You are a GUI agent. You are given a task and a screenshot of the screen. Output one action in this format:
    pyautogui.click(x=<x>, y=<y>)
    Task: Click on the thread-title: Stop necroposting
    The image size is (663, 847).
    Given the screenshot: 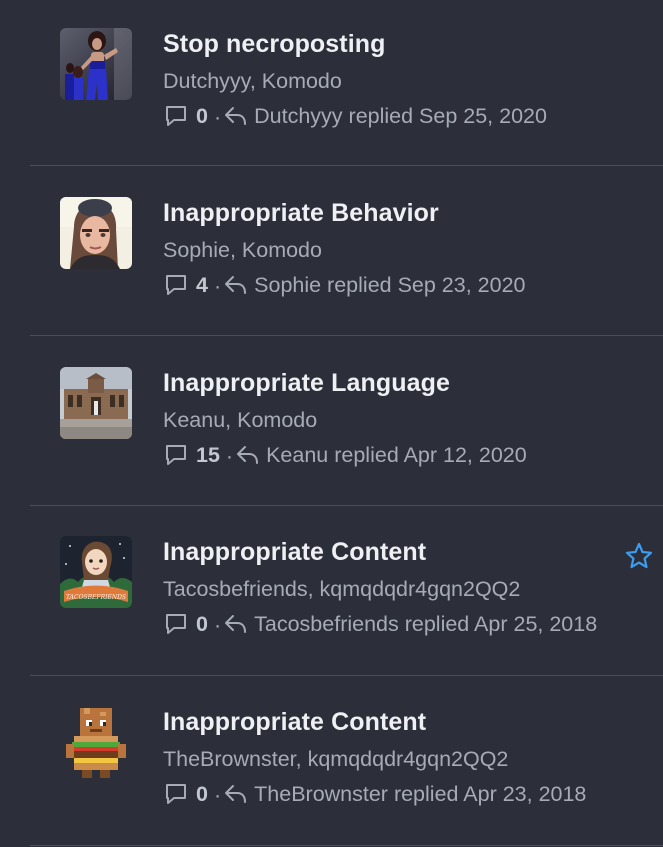 What is the action you would take?
    pyautogui.click(x=274, y=44)
    